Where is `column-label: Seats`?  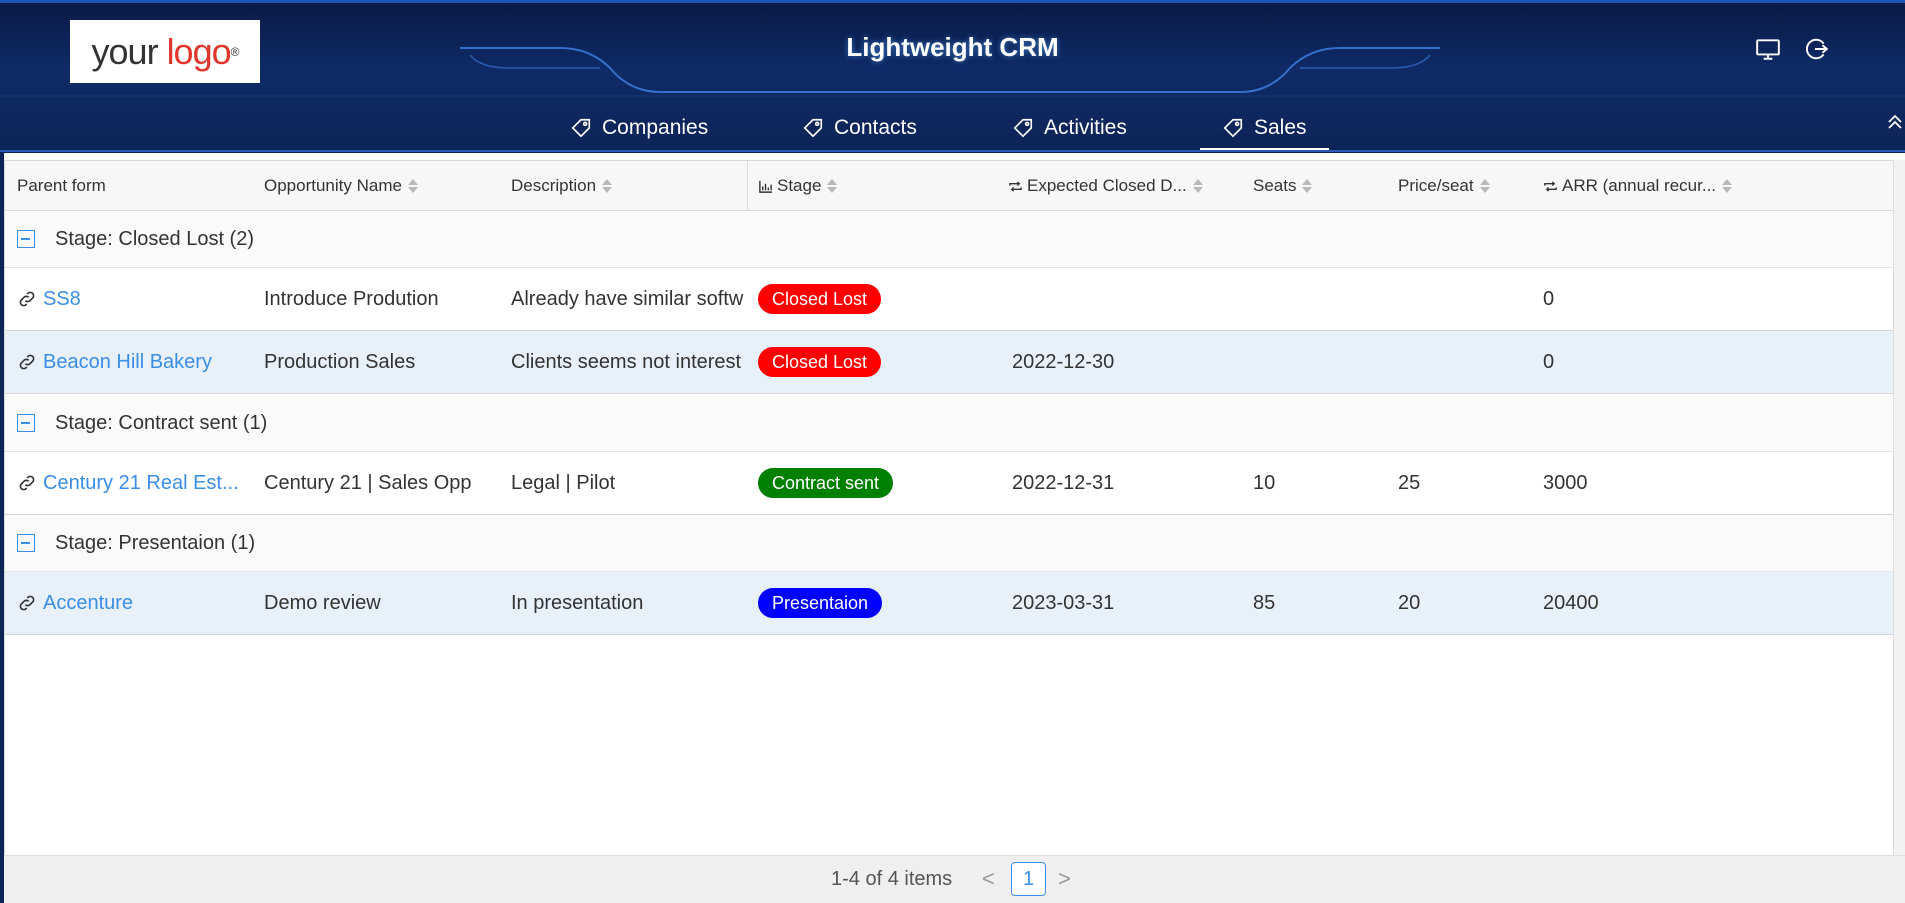 column-label: Seats is located at coordinates (1275, 185).